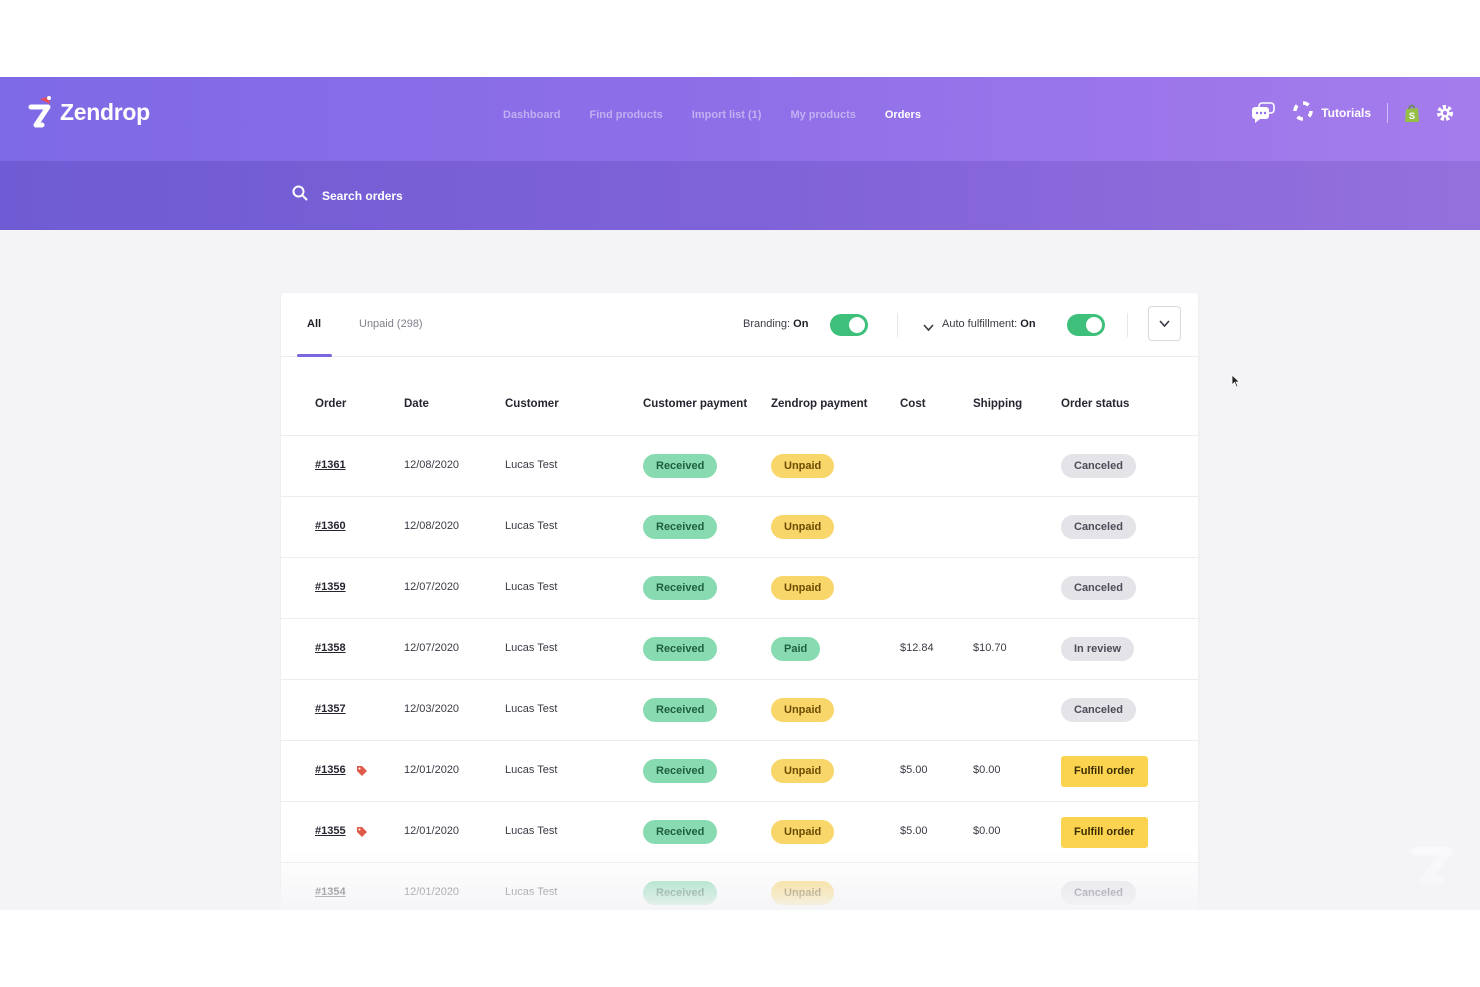 Image resolution: width=1480 pixels, height=987 pixels. Describe the element at coordinates (1264, 112) in the screenshot. I see `chat-bubbles-icon` at that location.